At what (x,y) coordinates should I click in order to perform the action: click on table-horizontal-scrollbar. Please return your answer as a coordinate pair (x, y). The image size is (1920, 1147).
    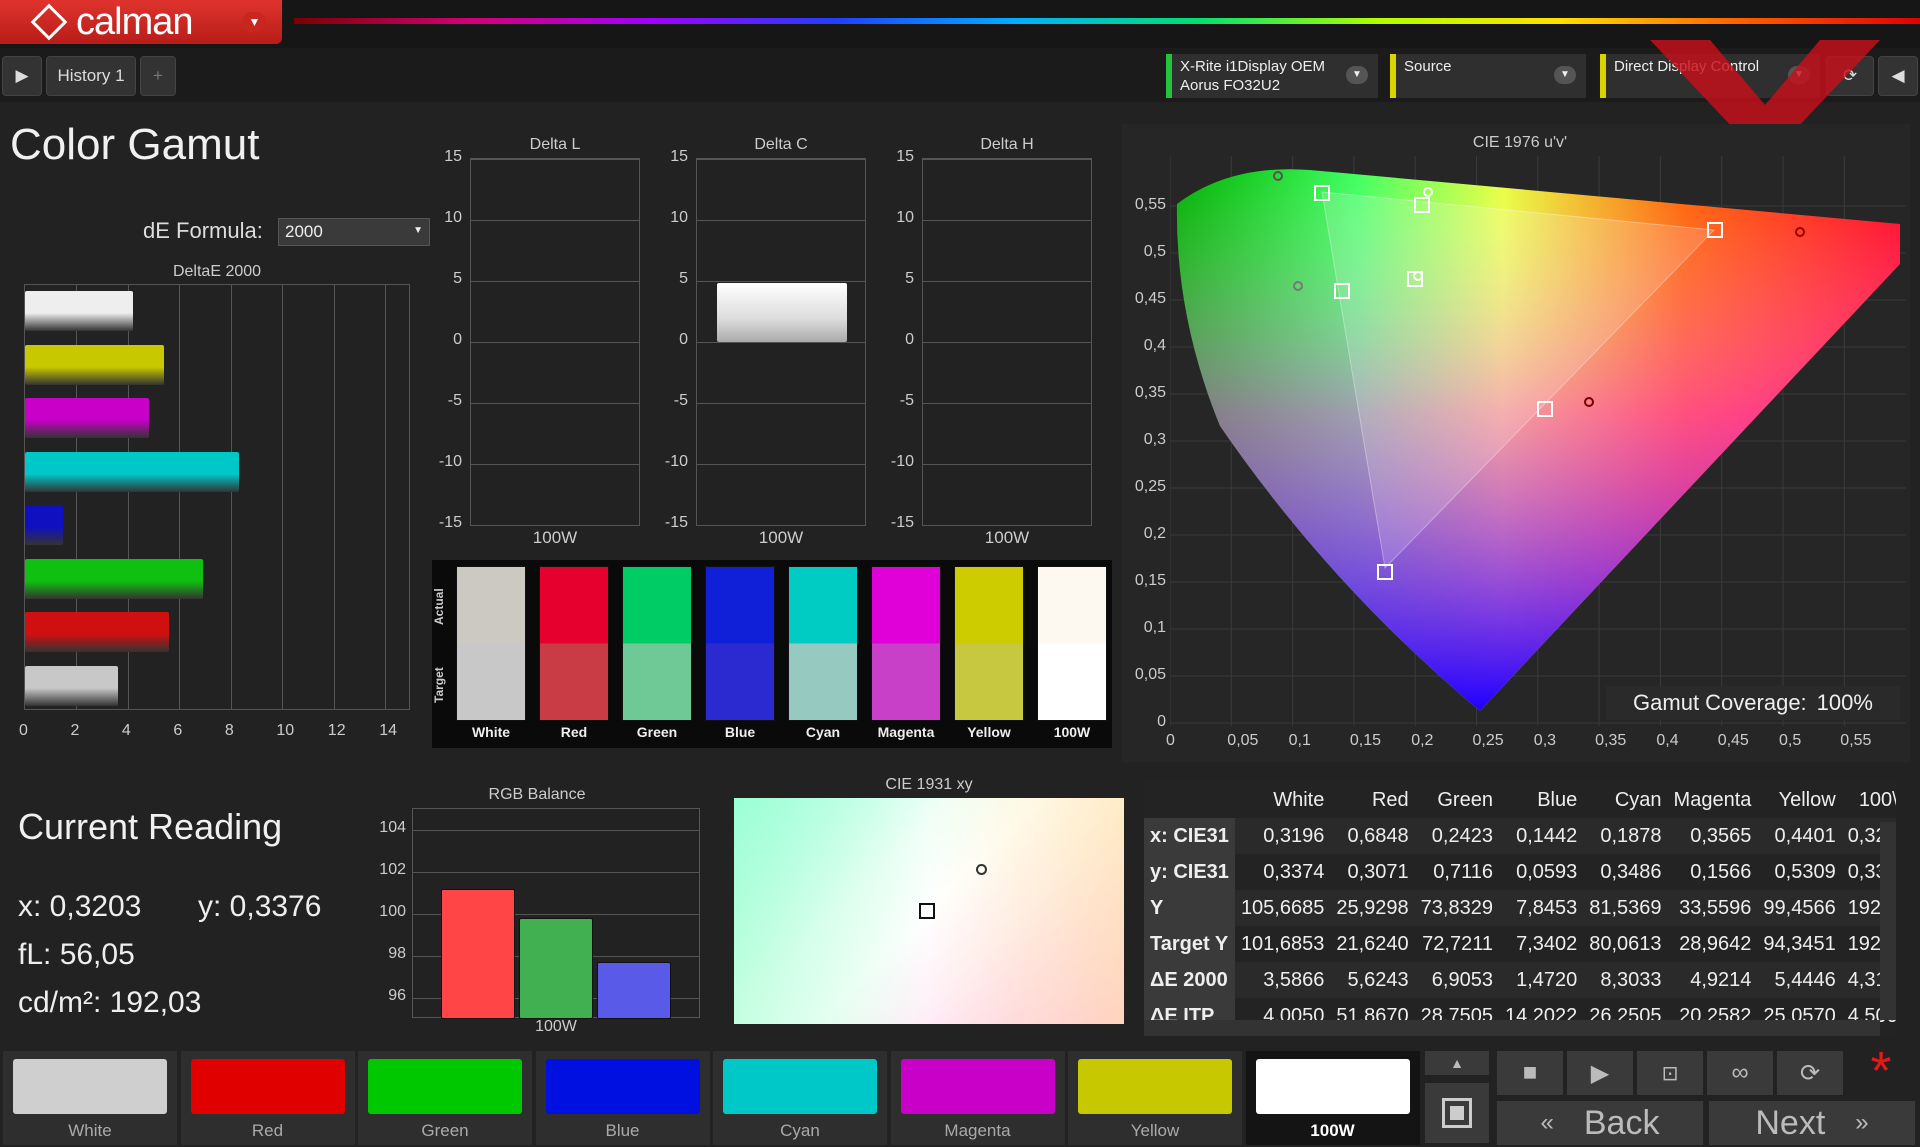
    Looking at the image, I should click on (1512, 1028).